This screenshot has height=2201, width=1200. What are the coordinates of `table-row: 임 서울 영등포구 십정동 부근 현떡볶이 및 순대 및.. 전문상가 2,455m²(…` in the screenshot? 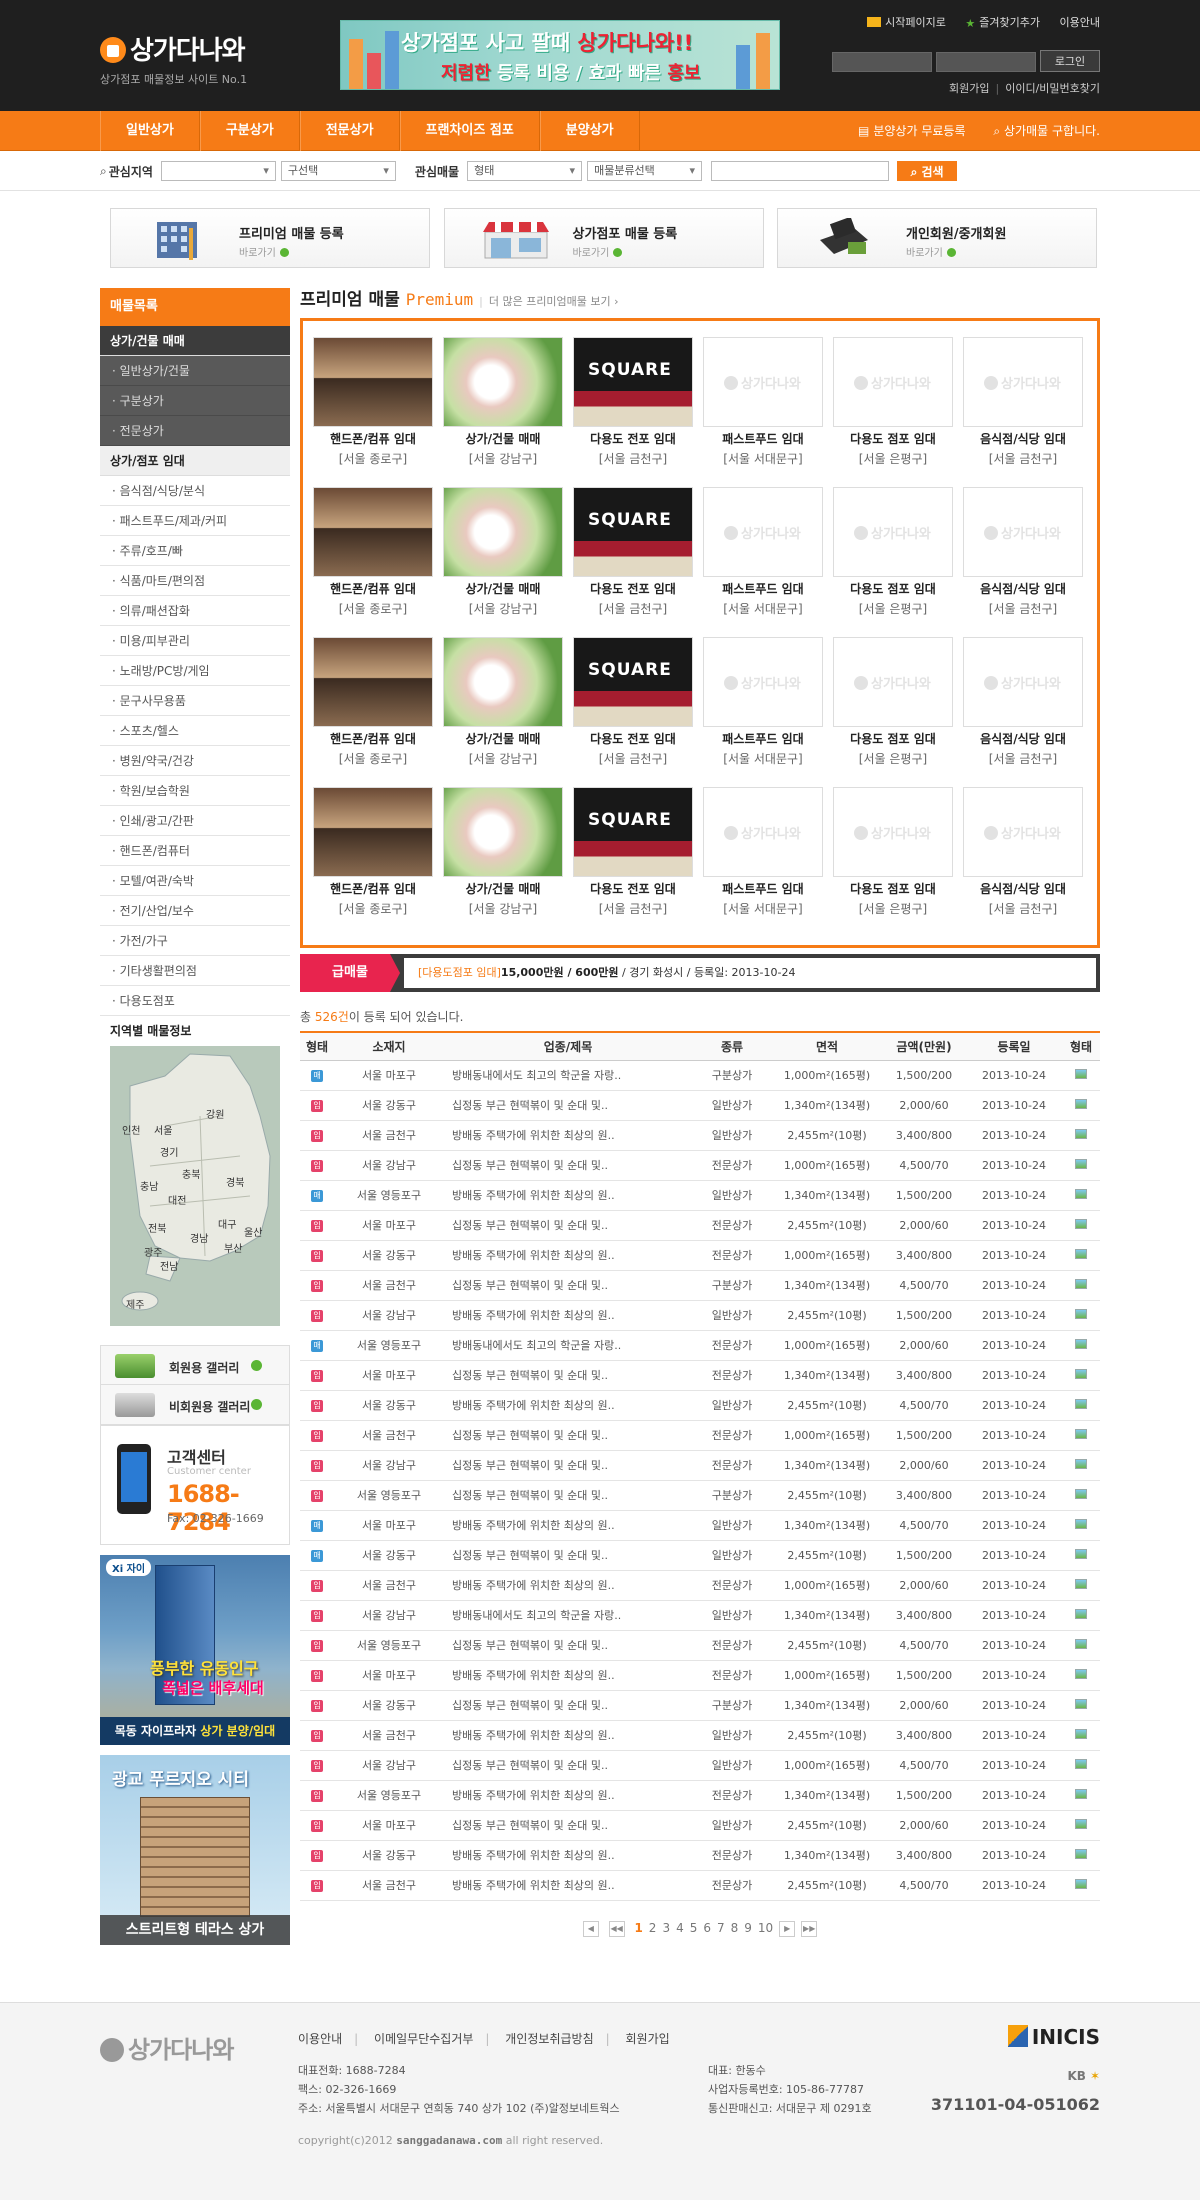 It's located at (700, 1645).